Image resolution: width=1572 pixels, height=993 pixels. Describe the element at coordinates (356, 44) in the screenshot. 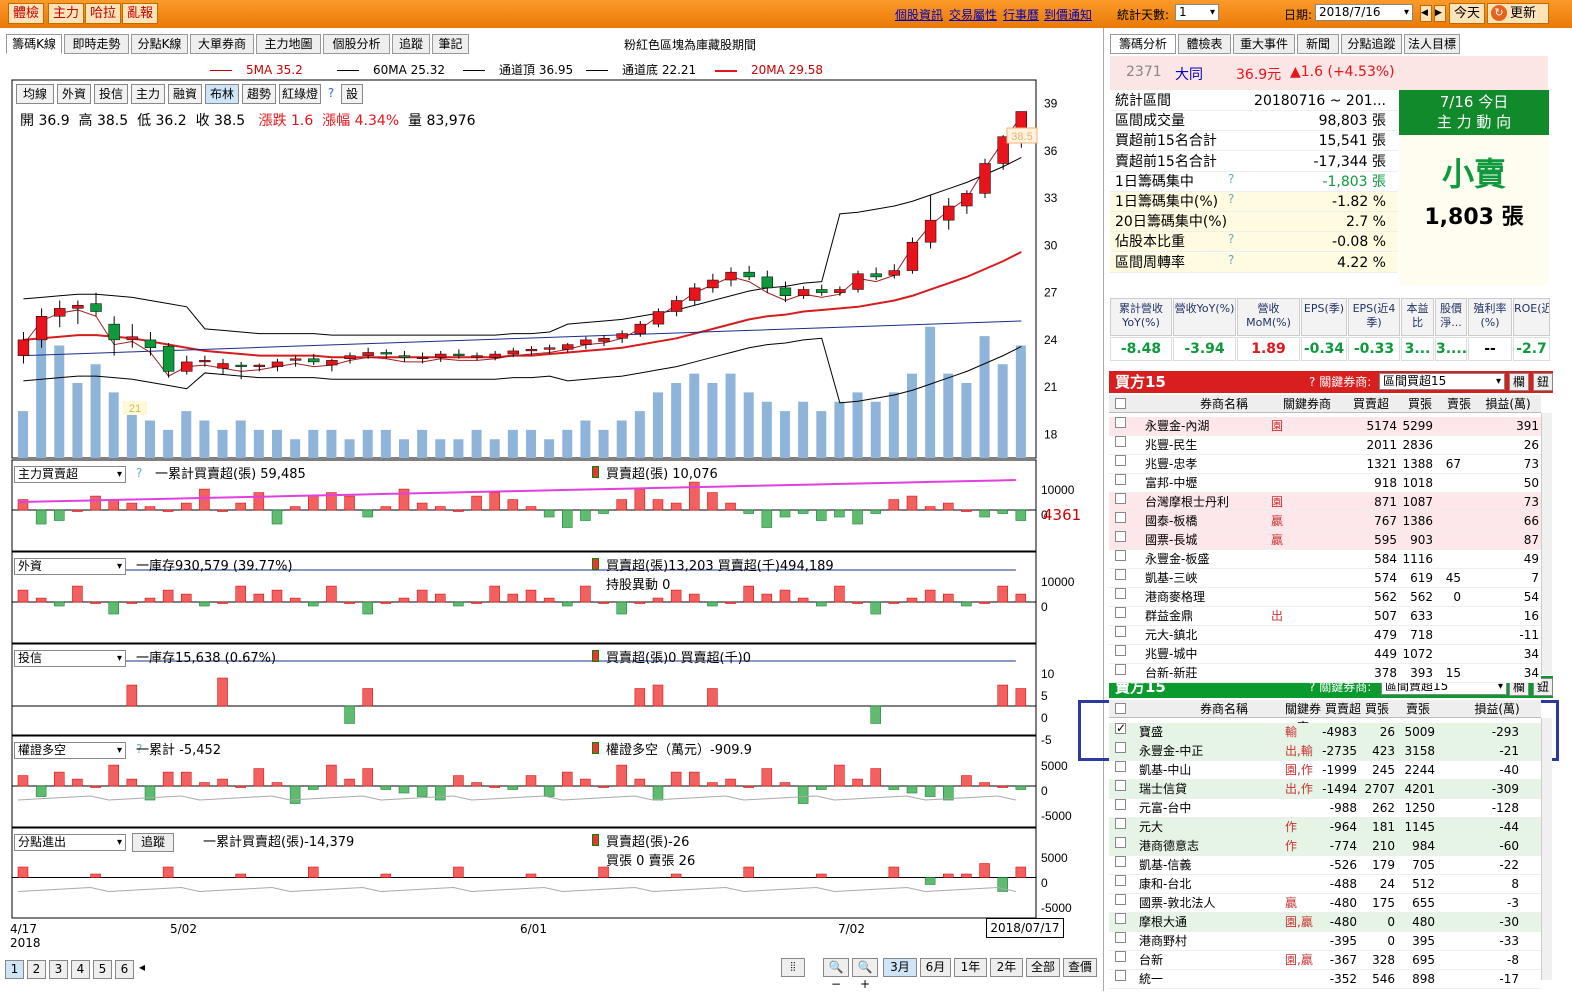

I see `tab-5: 個股分析` at that location.